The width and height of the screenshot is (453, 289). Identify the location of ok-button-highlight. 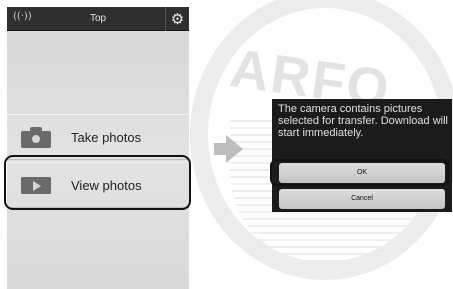
(359, 172).